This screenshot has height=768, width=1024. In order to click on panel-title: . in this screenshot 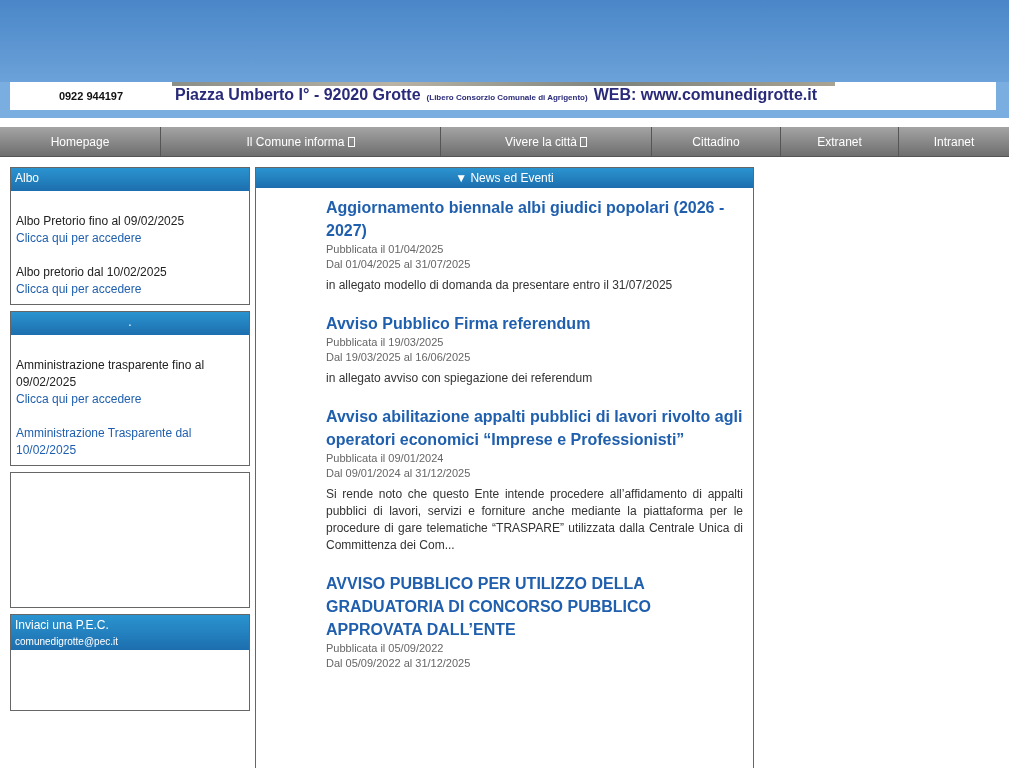, I will do `click(130, 323)`.